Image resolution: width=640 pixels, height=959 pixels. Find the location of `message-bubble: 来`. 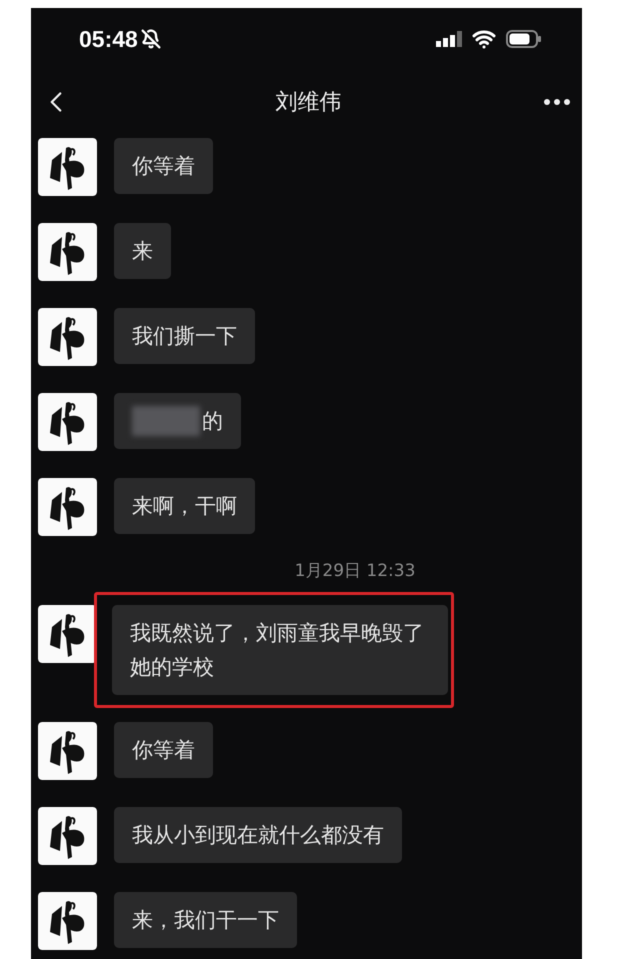

message-bubble: 来 is located at coordinates (142, 251).